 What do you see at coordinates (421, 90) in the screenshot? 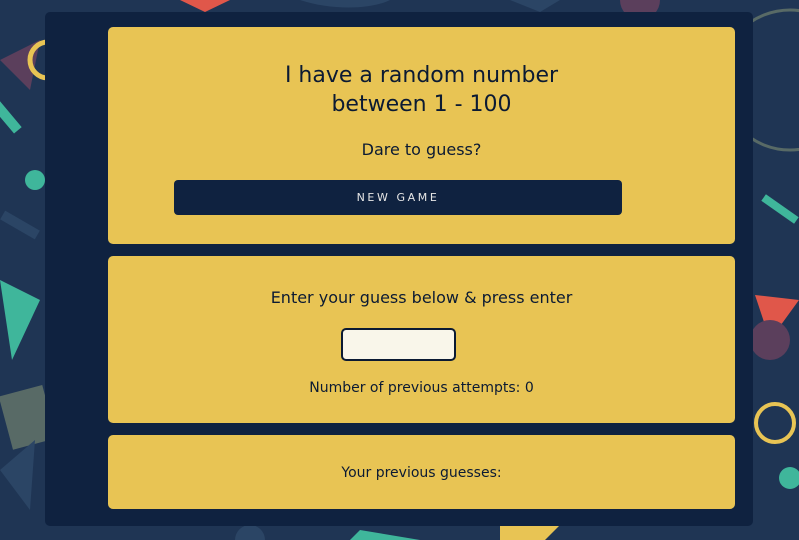
I see `headline: I have a random number between 1 - 100` at bounding box center [421, 90].